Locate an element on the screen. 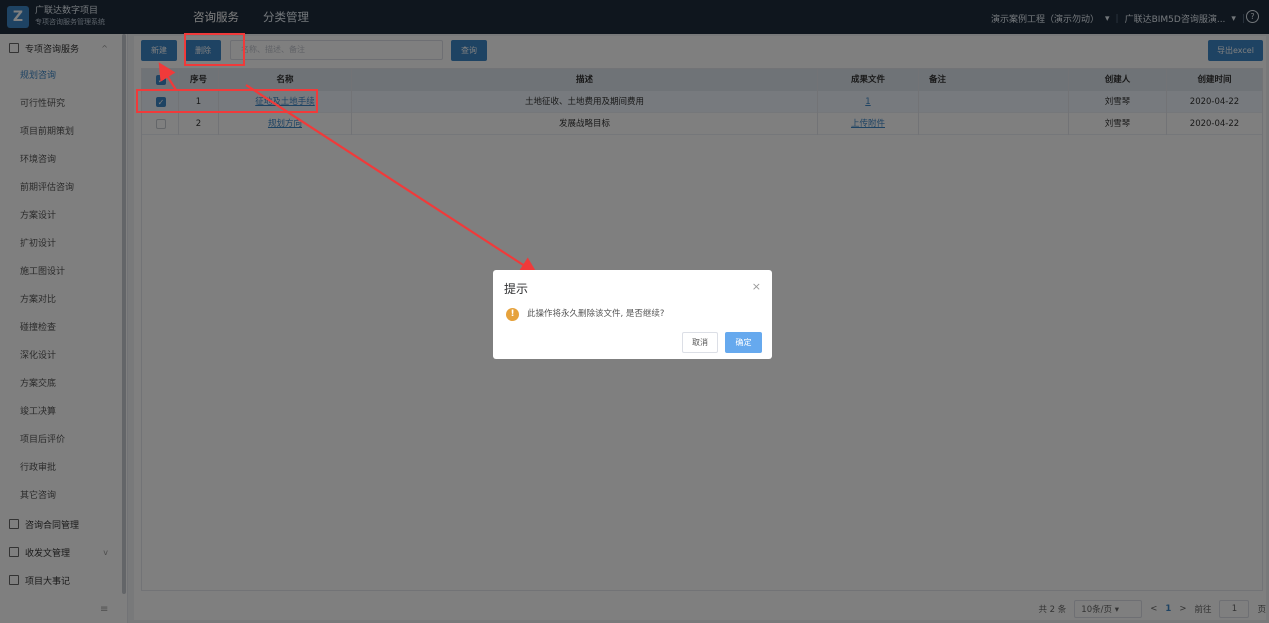 Image resolution: width=1269 pixels, height=623 pixels. confirm-button: 确定 is located at coordinates (743, 342).